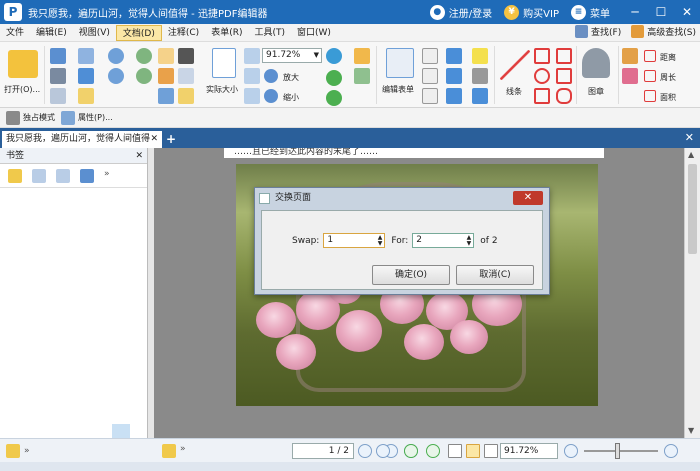  Describe the element at coordinates (480, 96) in the screenshot. I see `sound-icon` at that location.